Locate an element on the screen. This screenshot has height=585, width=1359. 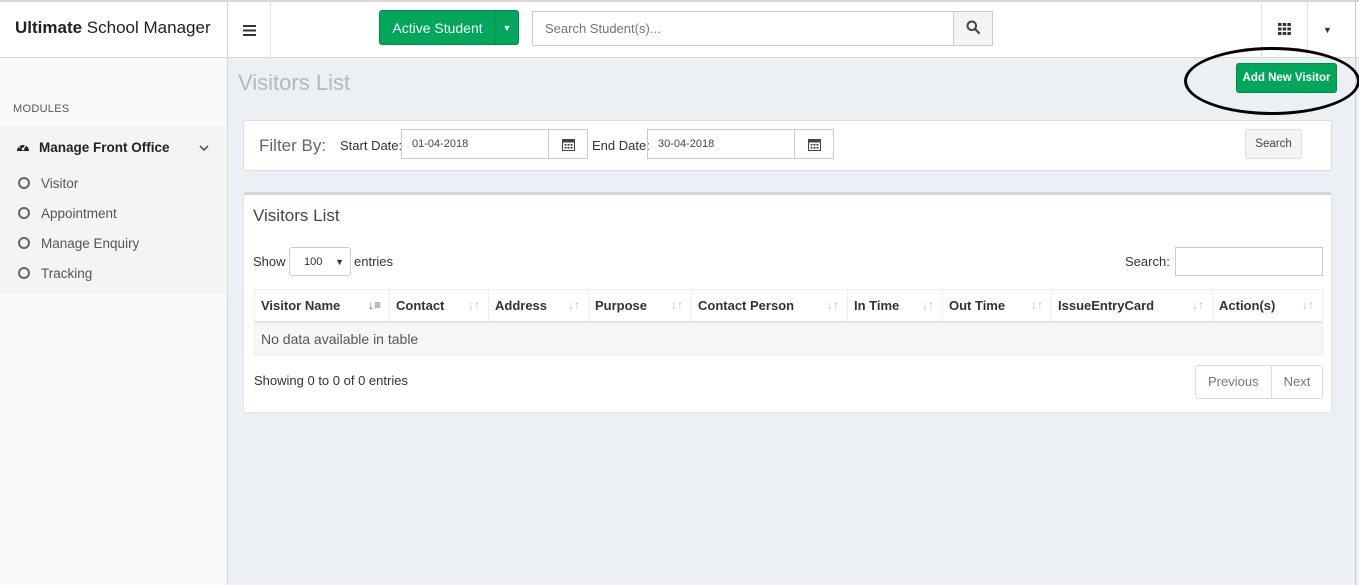
column-label: IssueEntryCard is located at coordinates (1106, 305).